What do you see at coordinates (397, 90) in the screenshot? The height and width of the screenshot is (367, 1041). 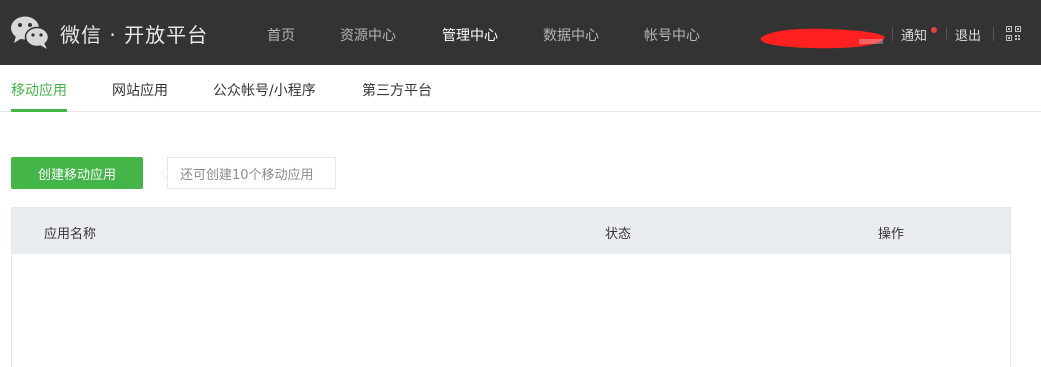 I see `tab-third-party-platform: 第三方平台` at bounding box center [397, 90].